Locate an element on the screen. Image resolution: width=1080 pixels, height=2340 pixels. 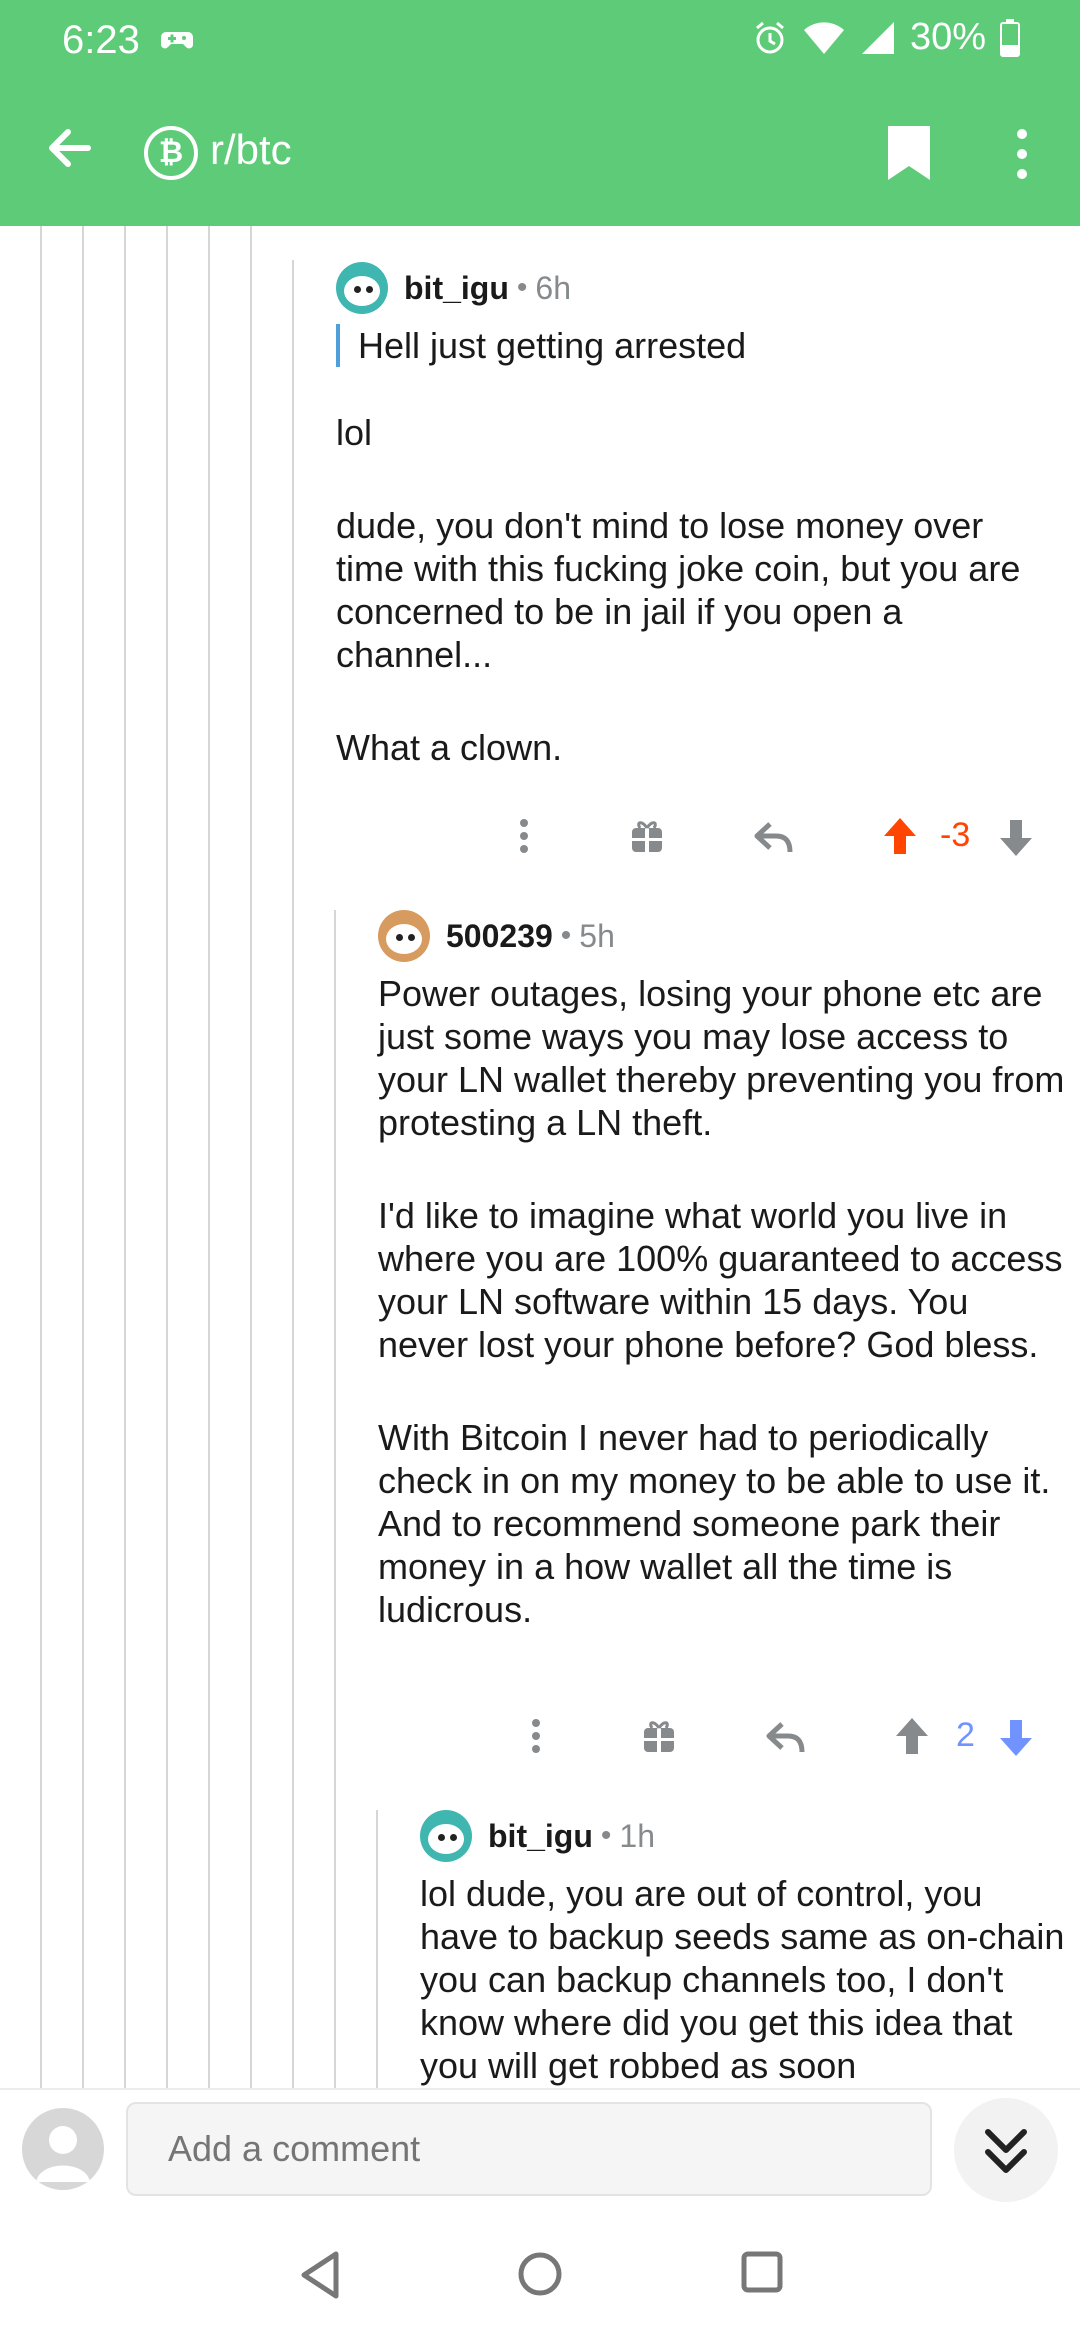
user-avatar is located at coordinates (63, 2149).